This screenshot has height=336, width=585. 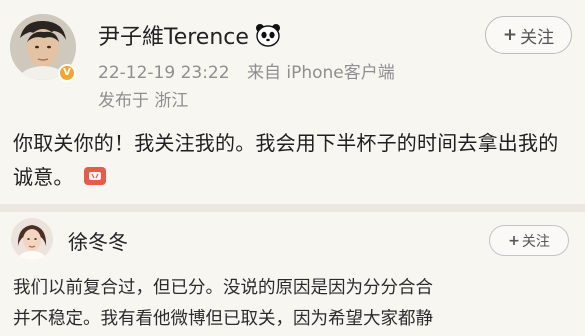 What do you see at coordinates (173, 35) in the screenshot?
I see `author-name-text: 尹子維Terence` at bounding box center [173, 35].